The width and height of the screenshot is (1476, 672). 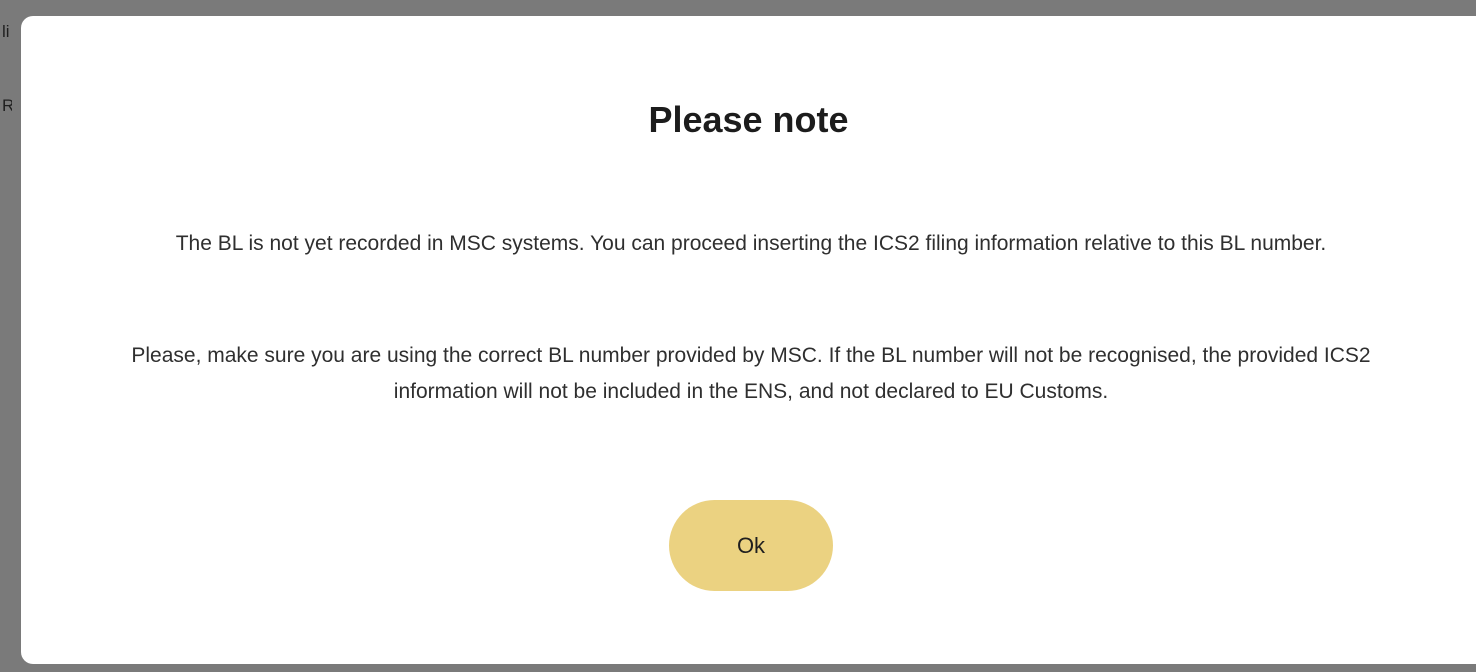 What do you see at coordinates (751, 545) in the screenshot?
I see `ok-button: Ok` at bounding box center [751, 545].